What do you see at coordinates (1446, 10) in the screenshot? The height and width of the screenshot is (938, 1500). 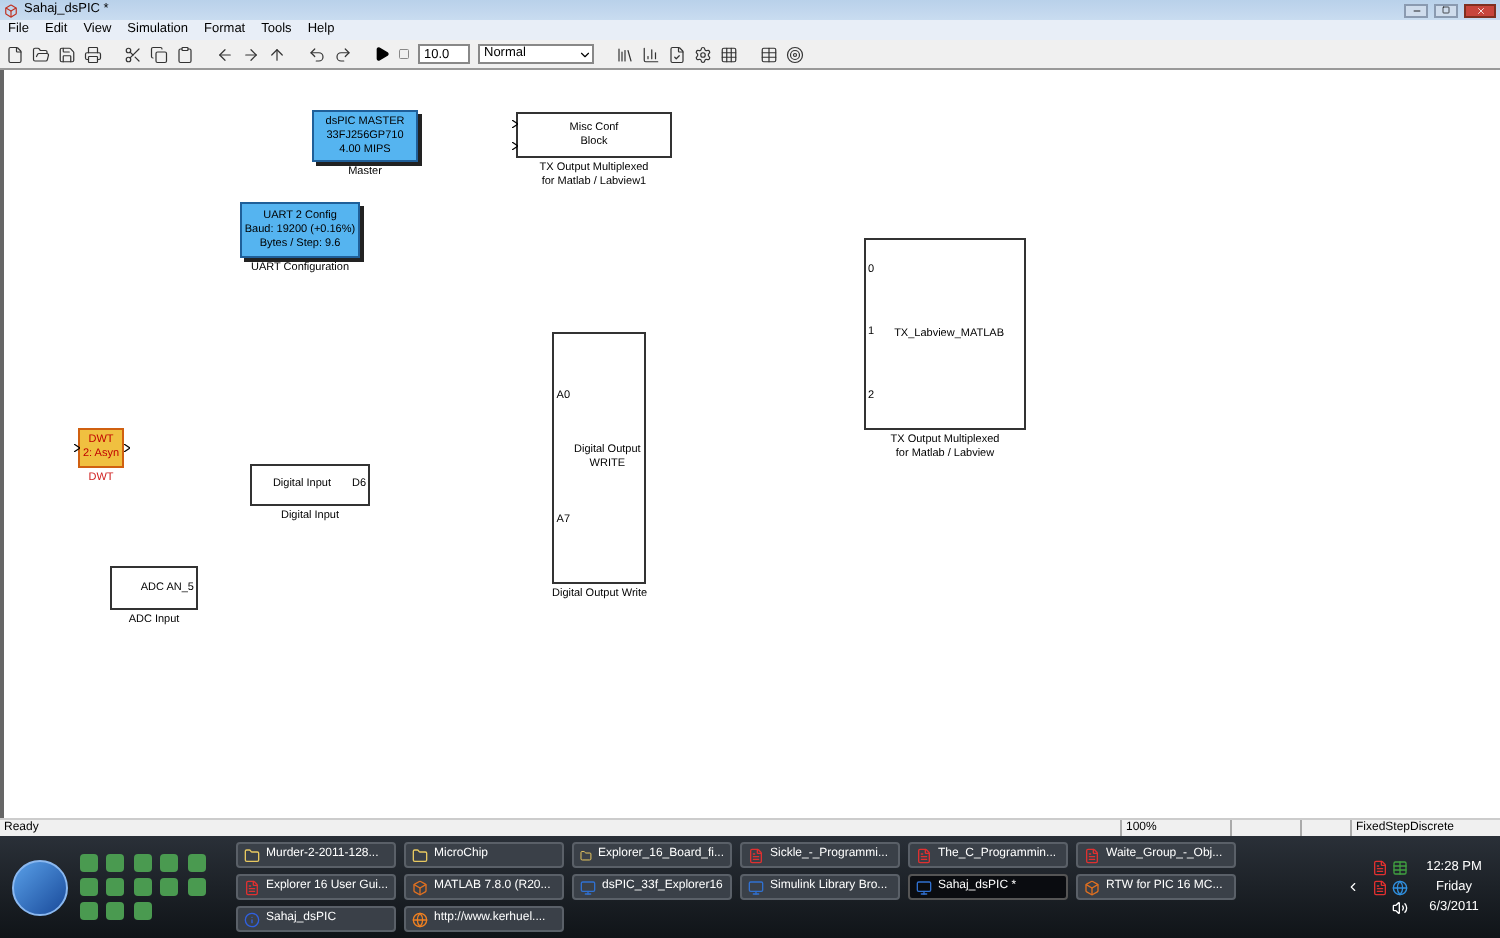 I see `maximize-icon` at bounding box center [1446, 10].